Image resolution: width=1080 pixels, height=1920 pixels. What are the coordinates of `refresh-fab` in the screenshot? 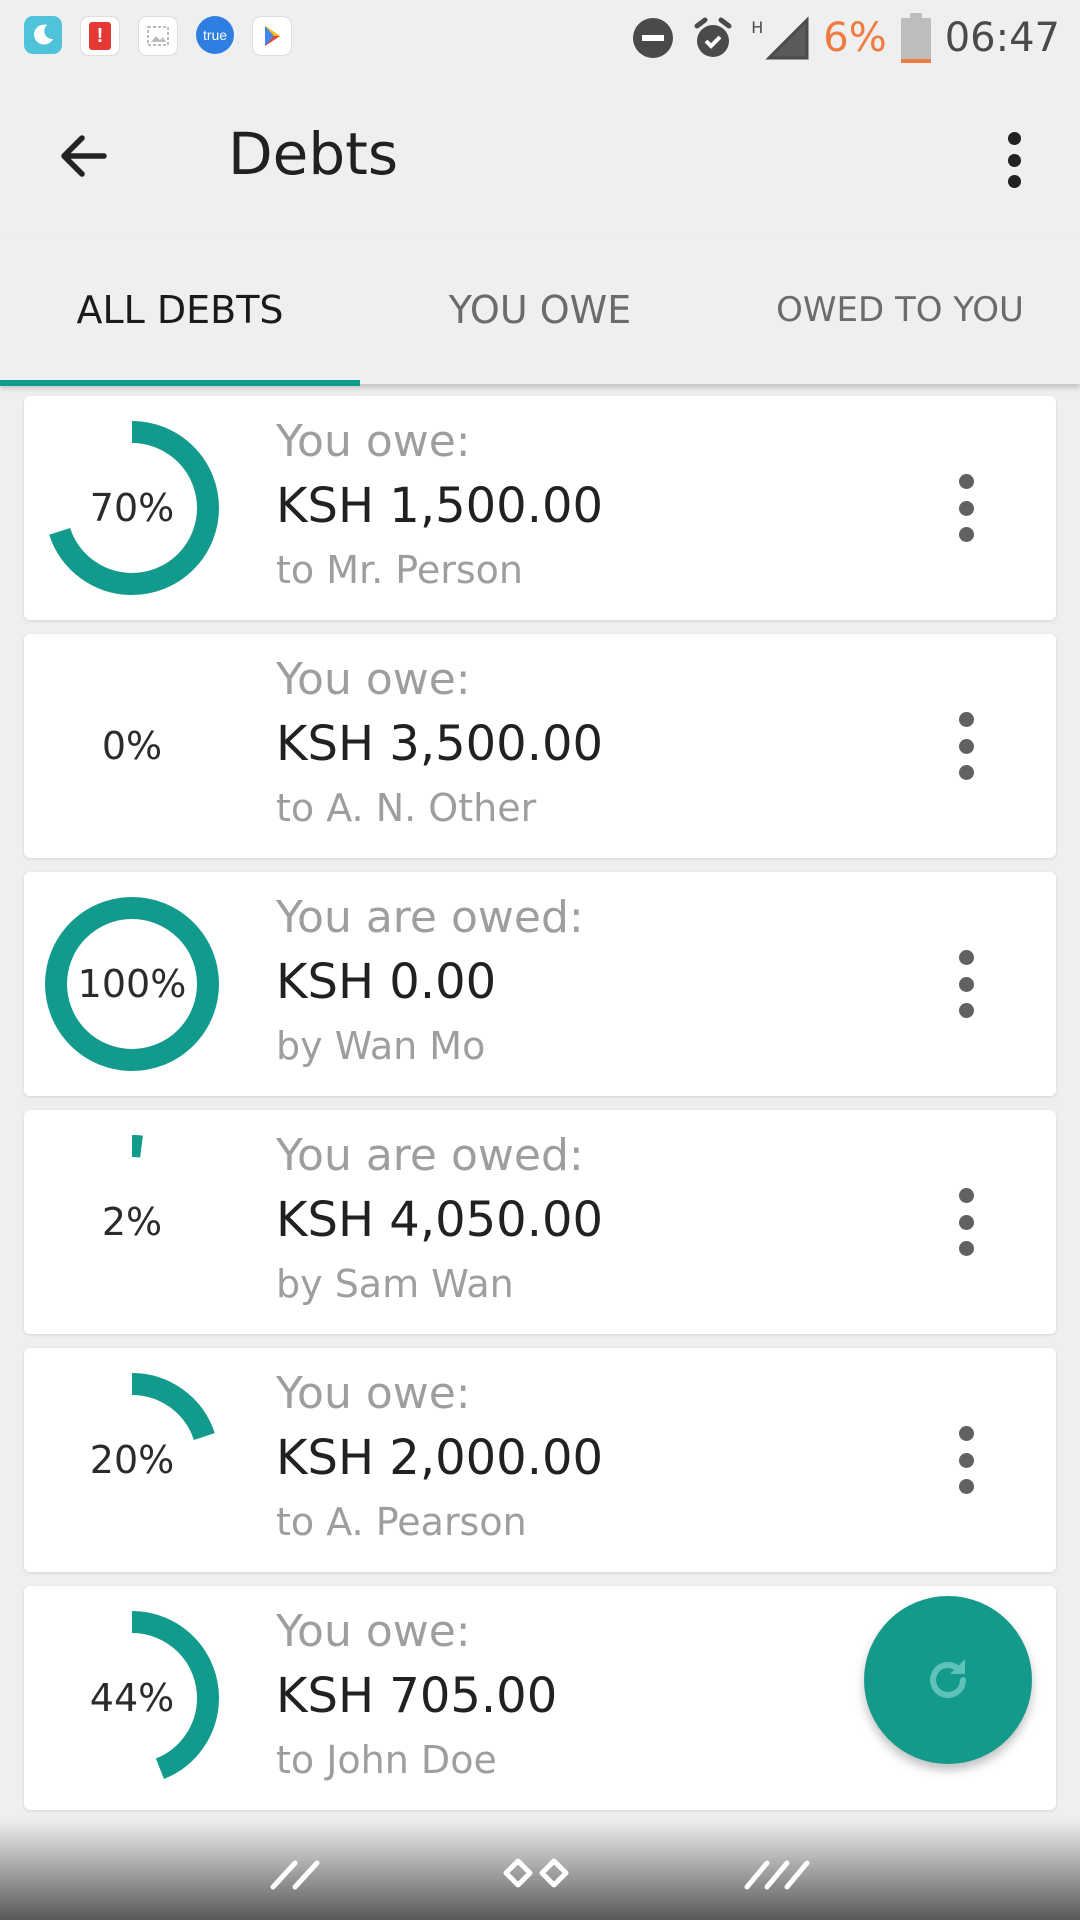 It's located at (948, 1680).